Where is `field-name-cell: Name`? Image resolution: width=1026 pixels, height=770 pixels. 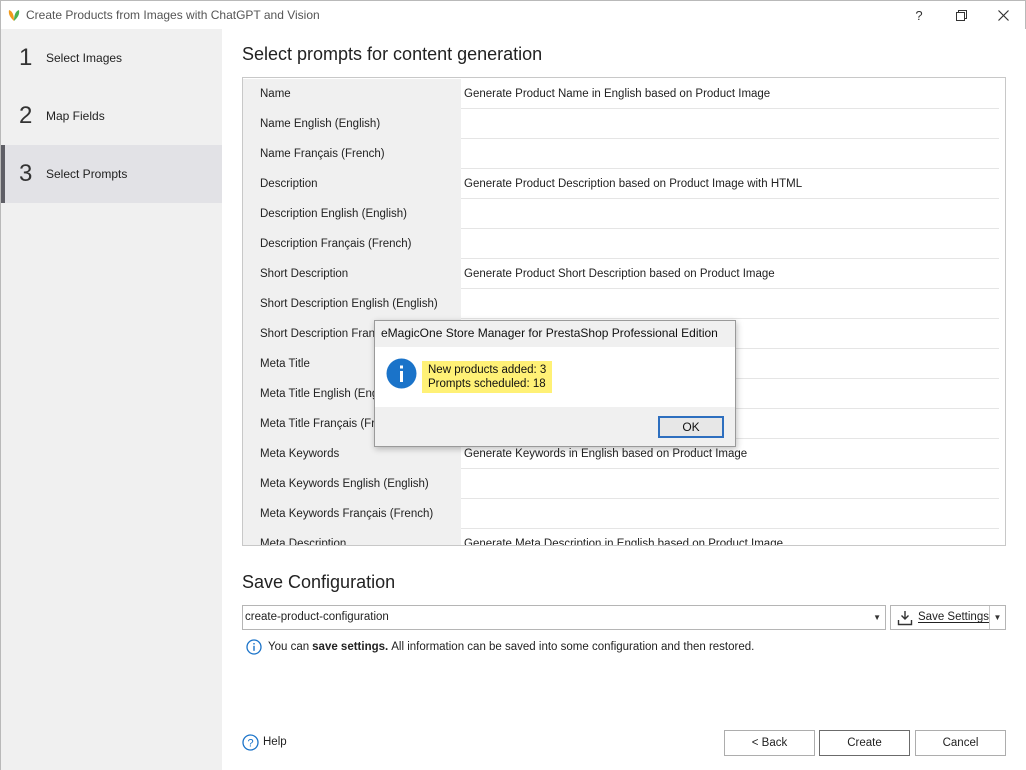 field-name-cell: Name is located at coordinates (352, 94).